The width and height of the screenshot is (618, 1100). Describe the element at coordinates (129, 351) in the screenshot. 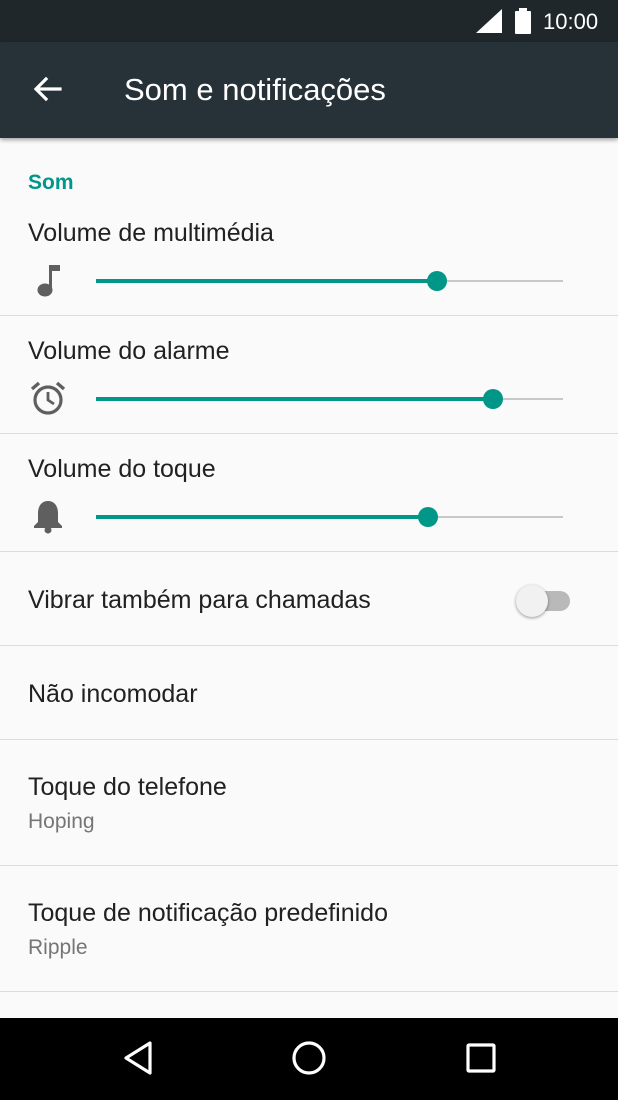

I see `volume-label-alarm: Volume do alarme` at that location.